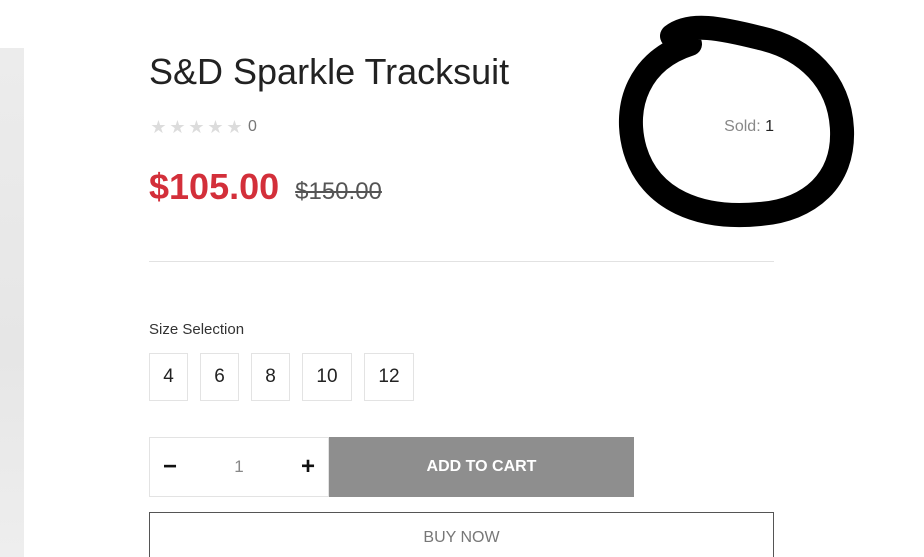  Describe the element at coordinates (327, 377) in the screenshot. I see `size-option-10: 10` at that location.